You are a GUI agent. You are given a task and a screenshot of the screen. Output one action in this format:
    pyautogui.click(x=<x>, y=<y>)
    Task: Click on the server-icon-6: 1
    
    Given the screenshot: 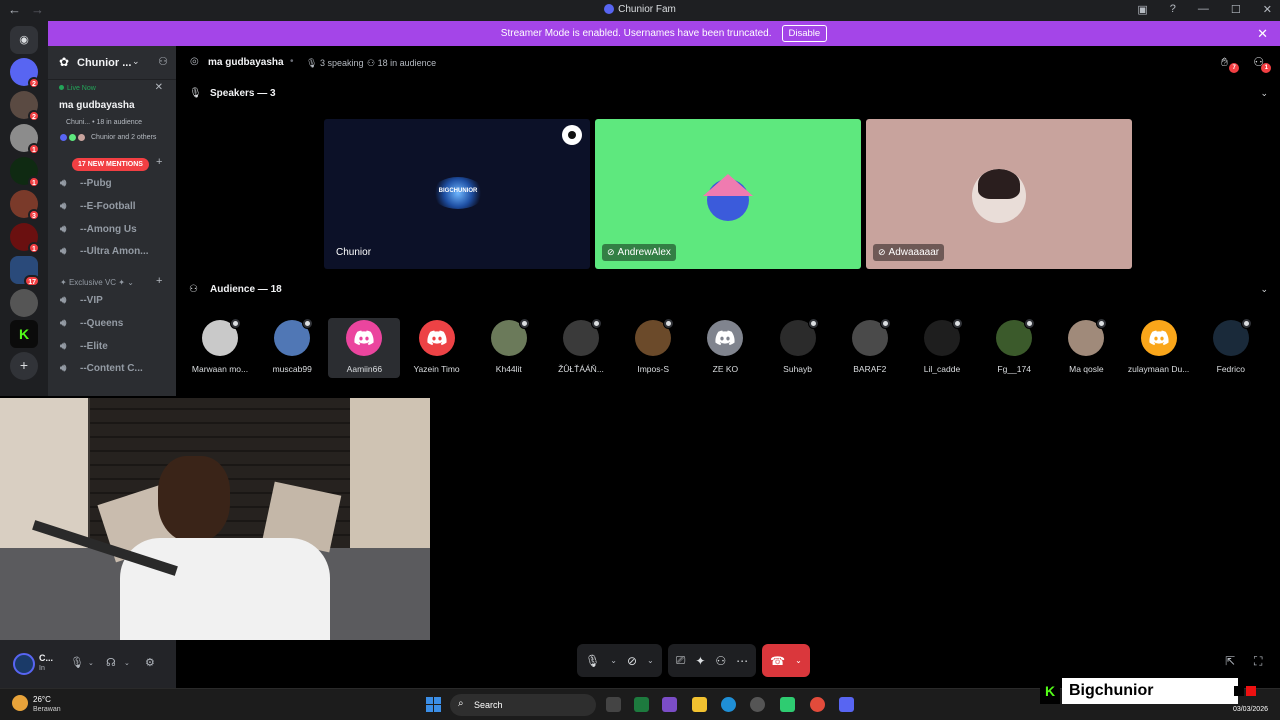 What is the action you would take?
    pyautogui.click(x=25, y=238)
    